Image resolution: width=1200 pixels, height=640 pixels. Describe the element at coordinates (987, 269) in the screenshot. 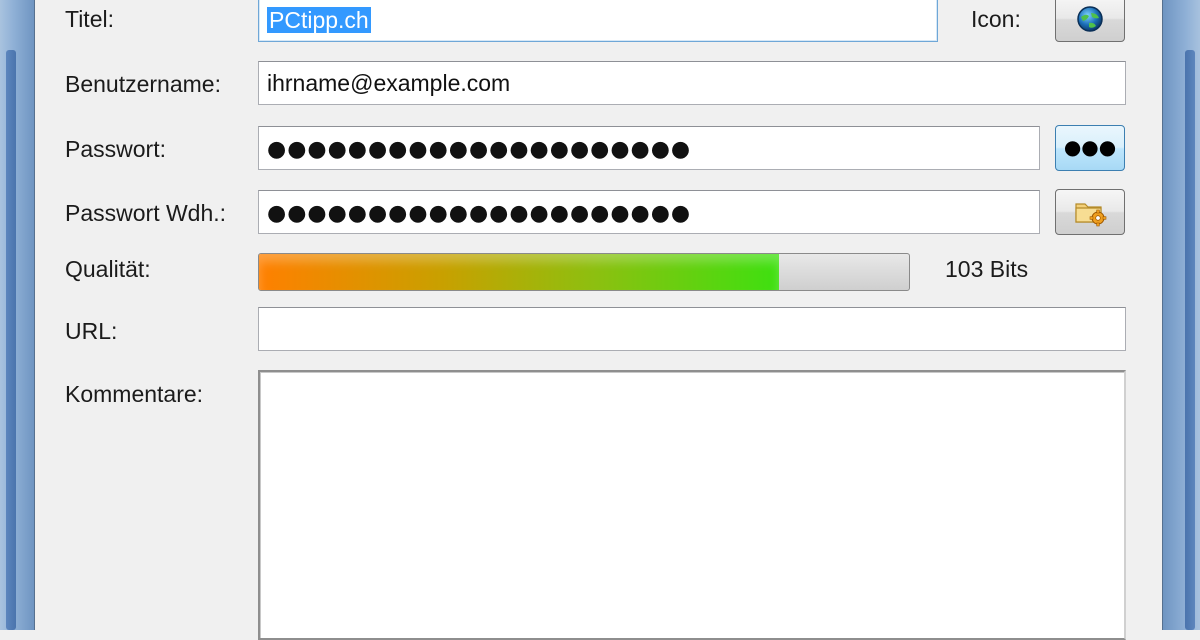

I see `quality-bits-text: 103 Bits` at that location.